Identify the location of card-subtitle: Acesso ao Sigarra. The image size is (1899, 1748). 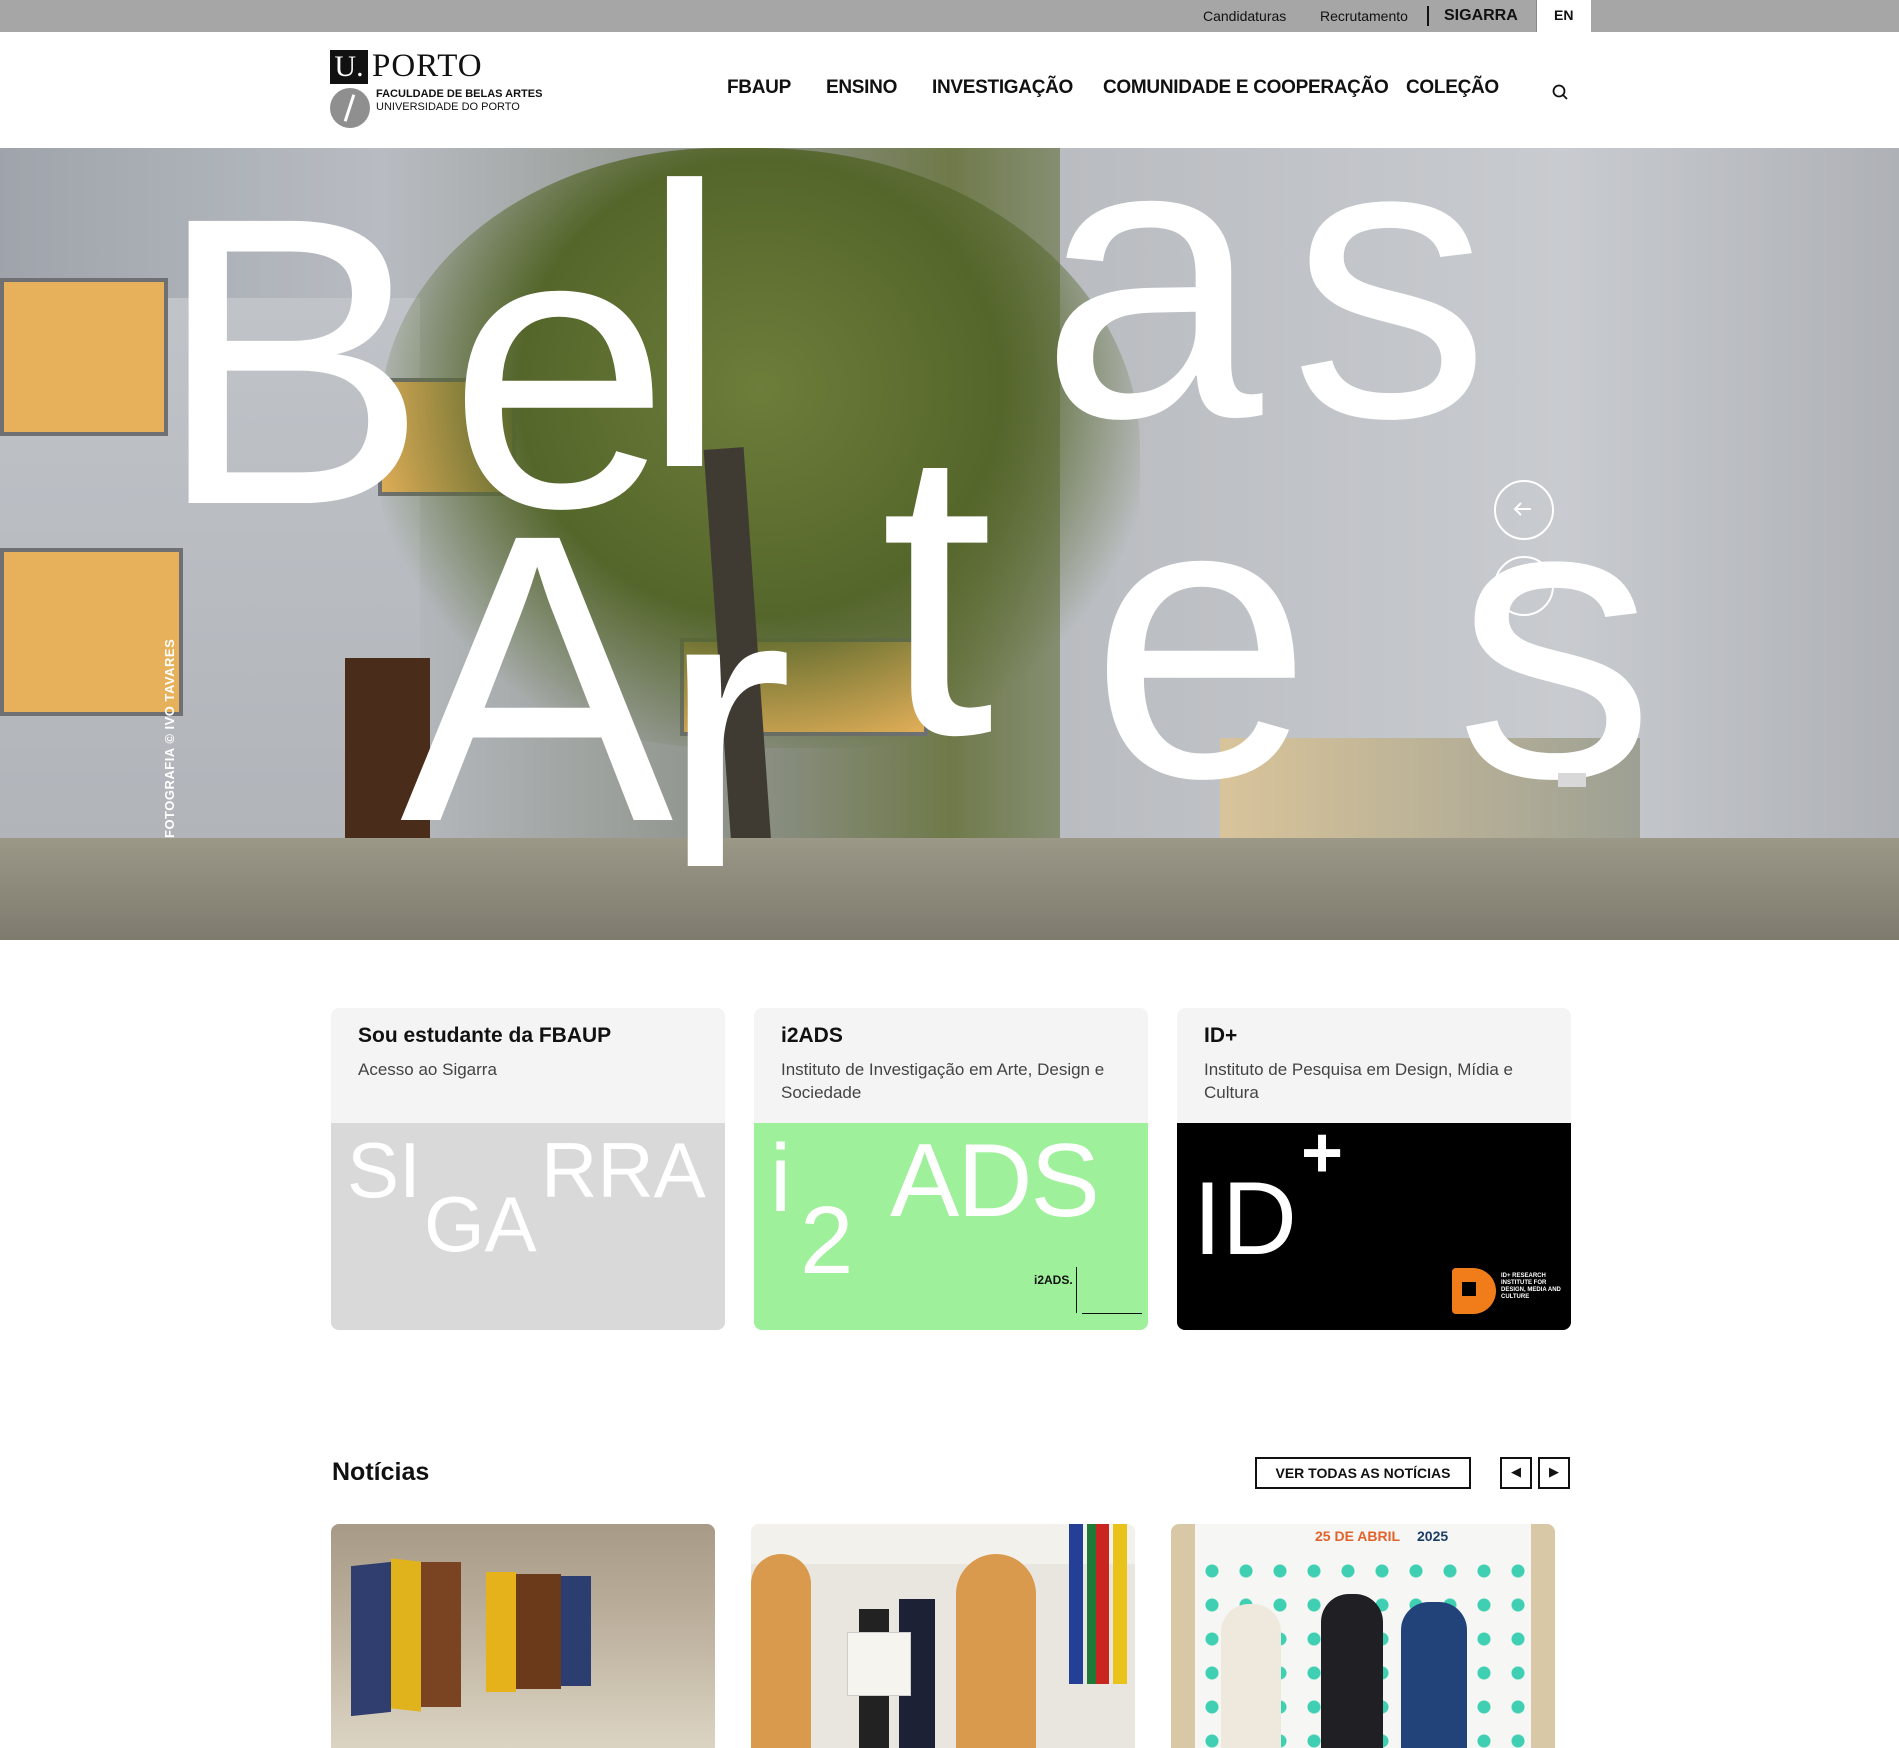
(427, 1069).